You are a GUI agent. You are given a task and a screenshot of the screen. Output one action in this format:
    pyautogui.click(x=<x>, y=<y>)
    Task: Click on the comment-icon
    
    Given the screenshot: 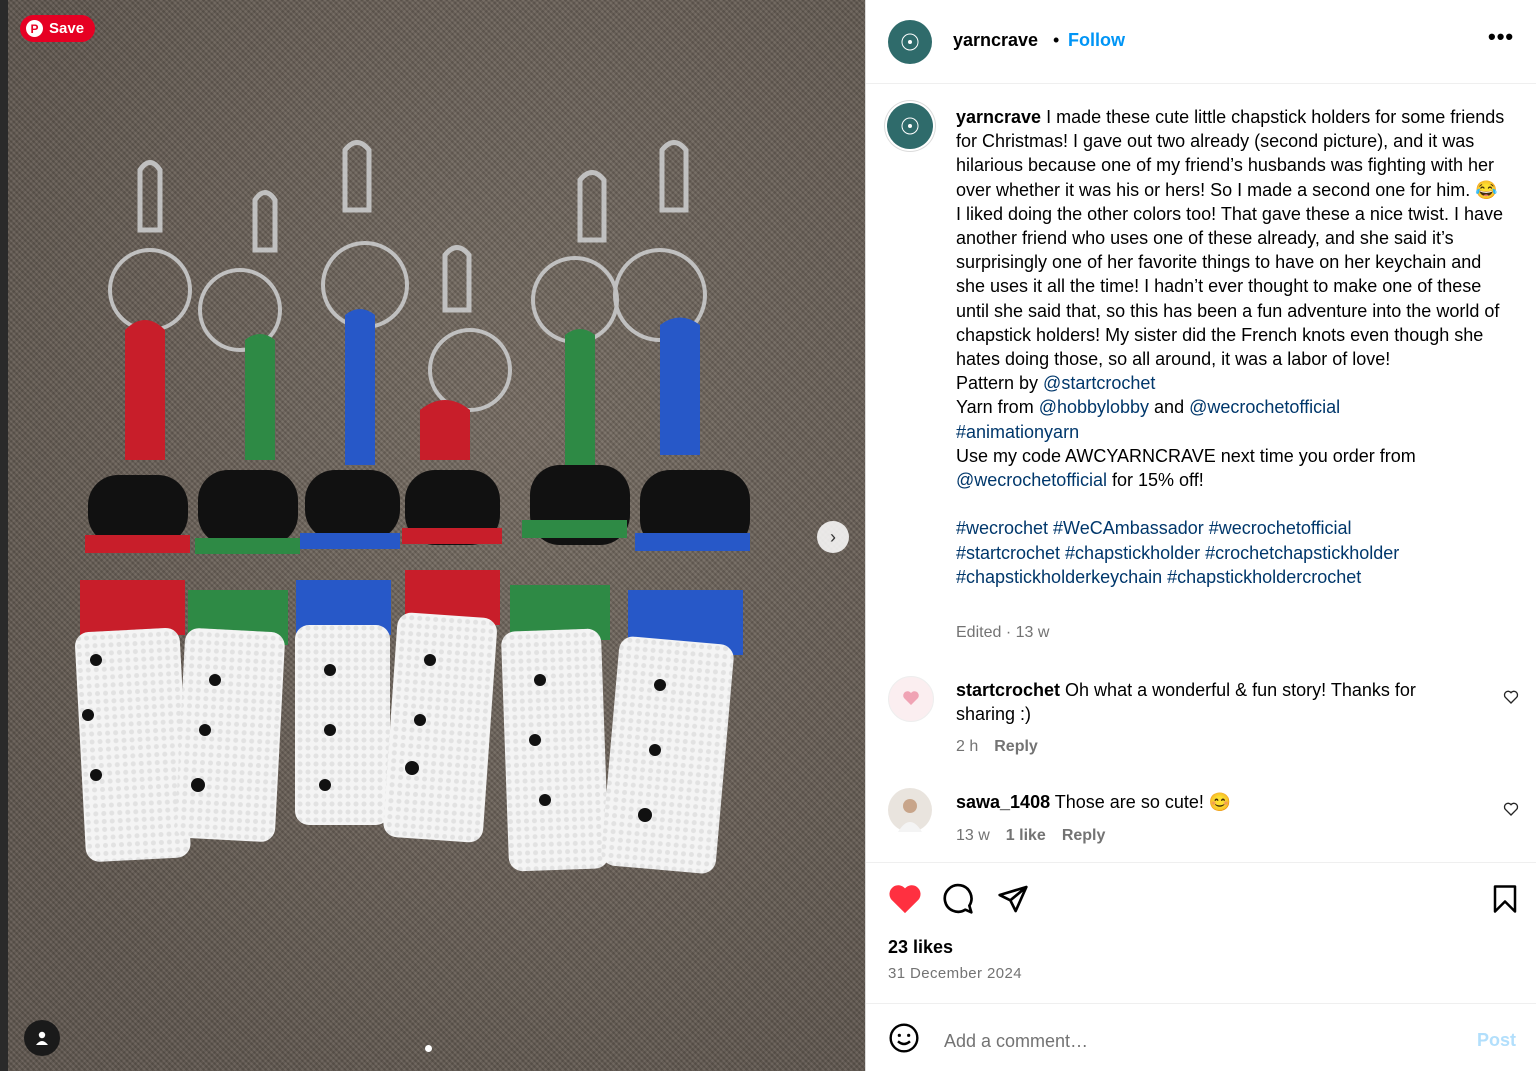 What is the action you would take?
    pyautogui.click(x=958, y=899)
    